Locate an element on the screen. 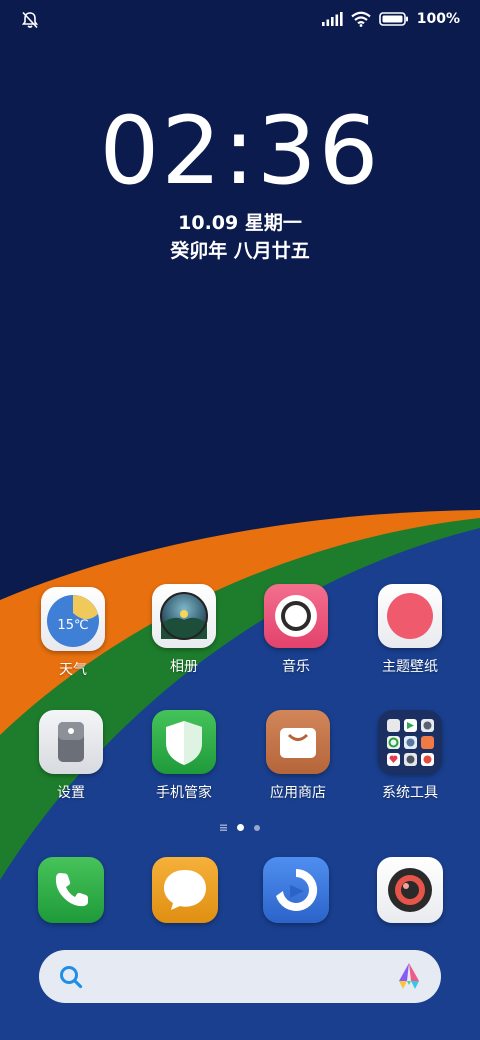  app-appstore: 应用商店 is located at coordinates (298, 756).